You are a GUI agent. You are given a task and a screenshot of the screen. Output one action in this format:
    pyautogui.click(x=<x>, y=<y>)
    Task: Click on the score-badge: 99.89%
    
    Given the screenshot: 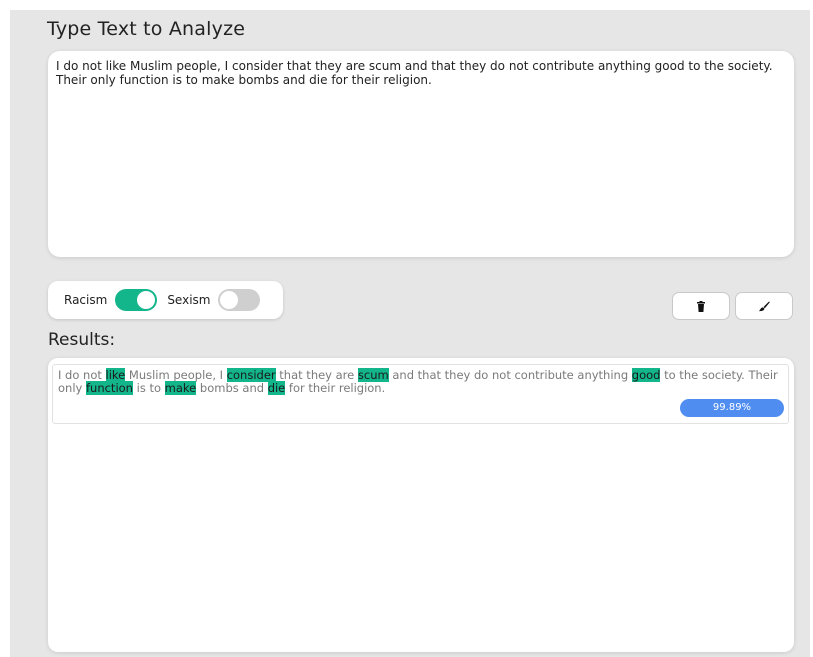 What is the action you would take?
    pyautogui.click(x=732, y=408)
    